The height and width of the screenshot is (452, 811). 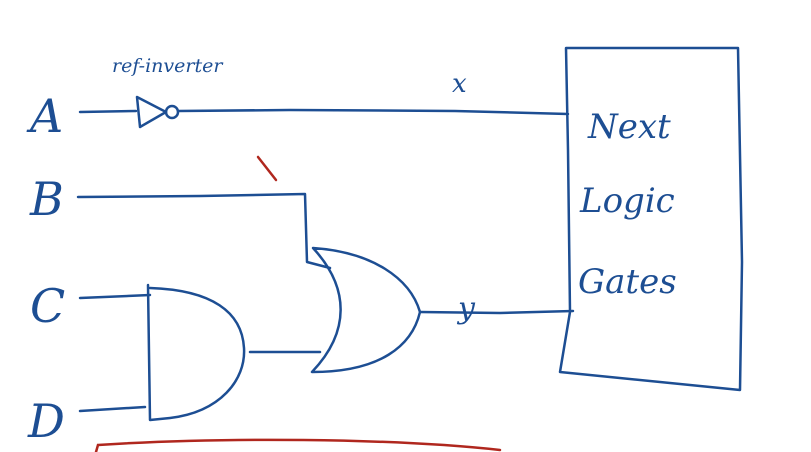 What do you see at coordinates (46, 199) in the screenshot?
I see `input-label-b: B` at bounding box center [46, 199].